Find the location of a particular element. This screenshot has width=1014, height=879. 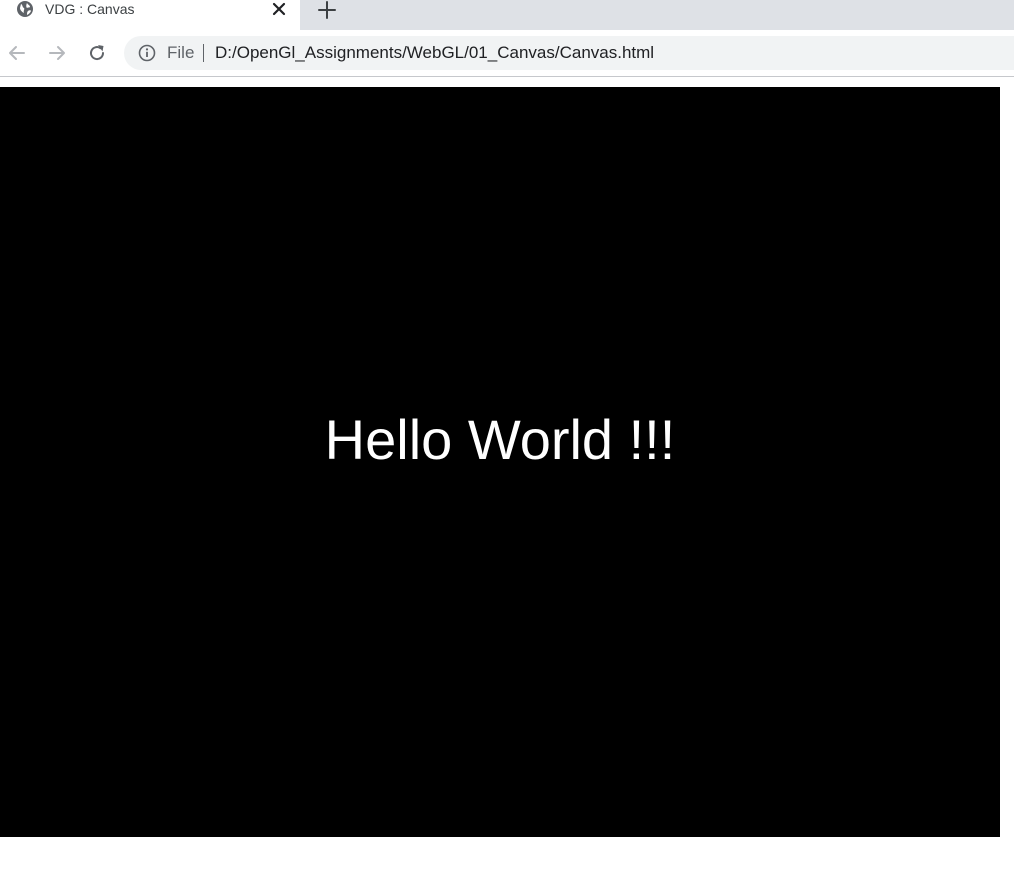

arrow-left-icon is located at coordinates (17, 53).